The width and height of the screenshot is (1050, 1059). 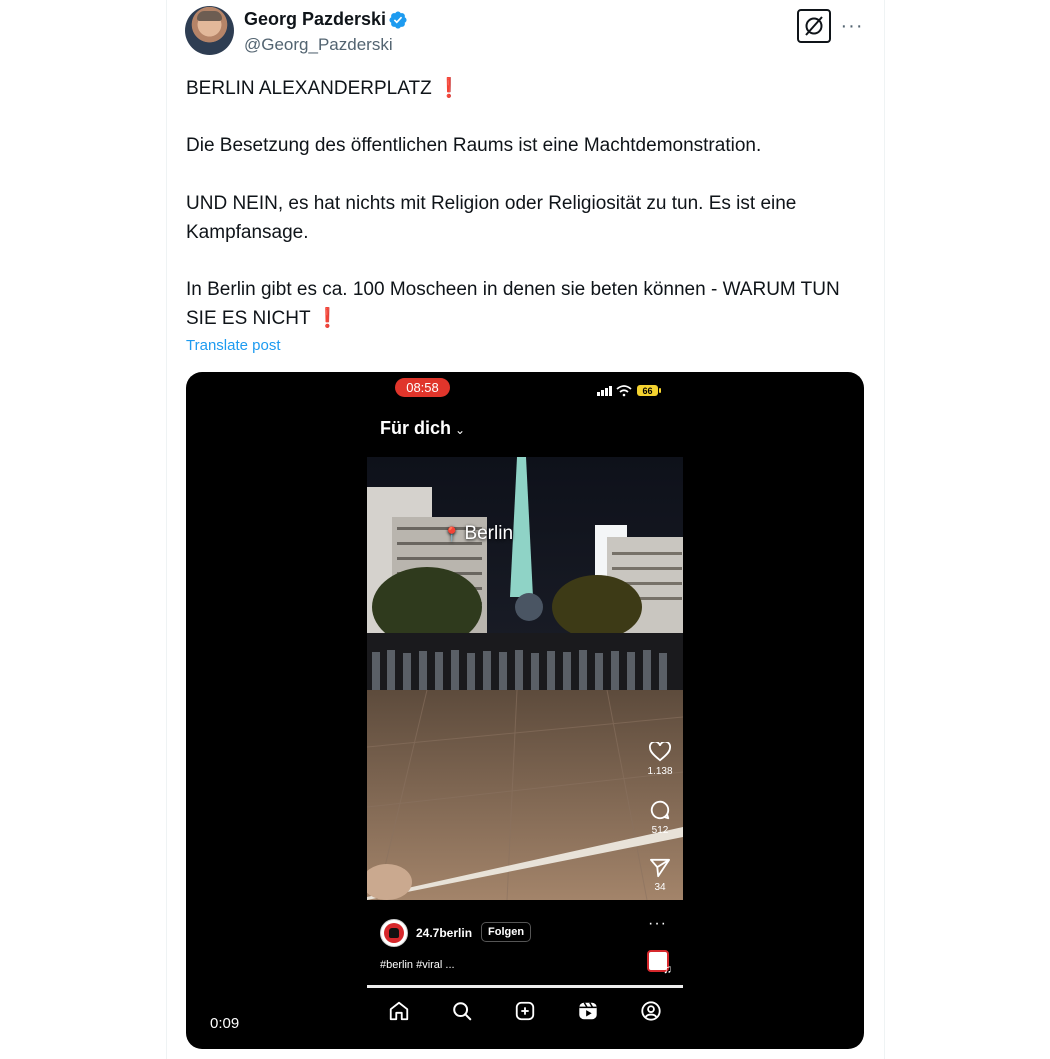 I want to click on translate-post-link: Translate post, so click(x=233, y=346).